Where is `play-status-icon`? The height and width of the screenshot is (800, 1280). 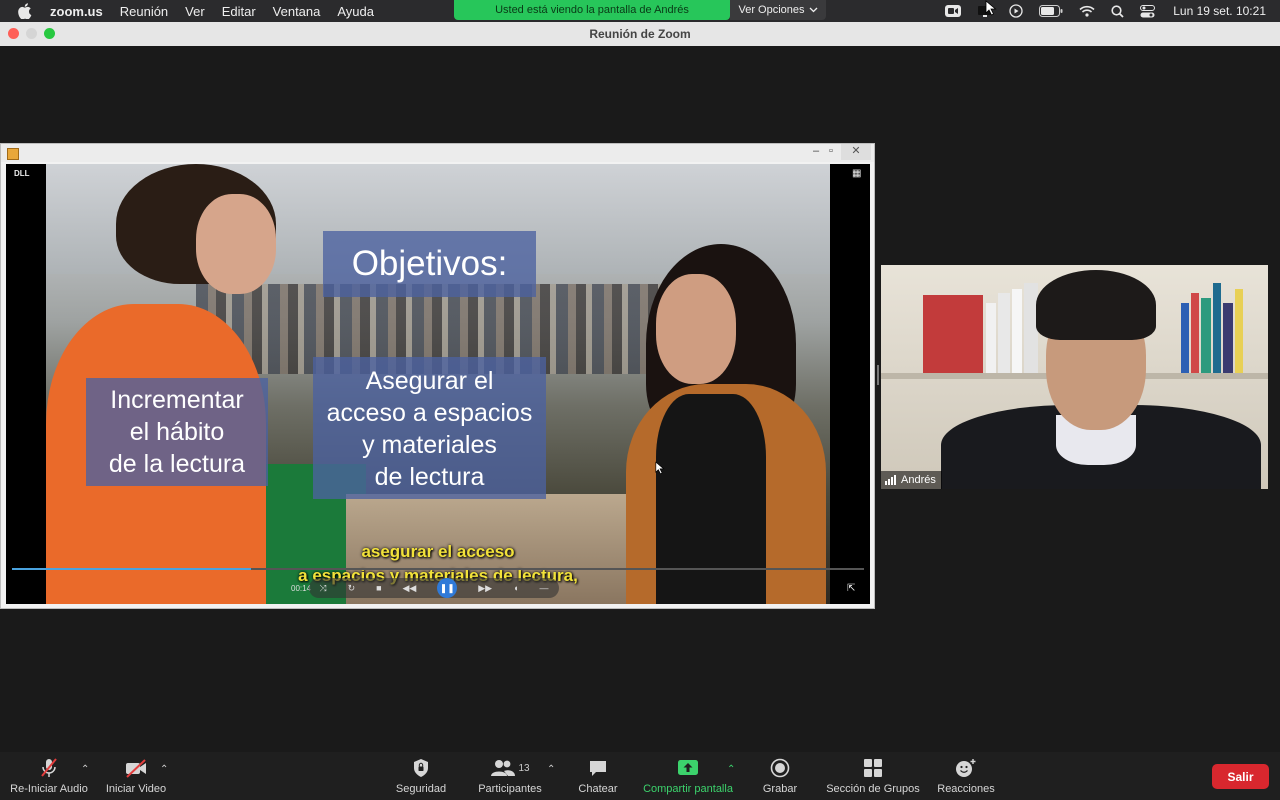 play-status-icon is located at coordinates (1016, 11).